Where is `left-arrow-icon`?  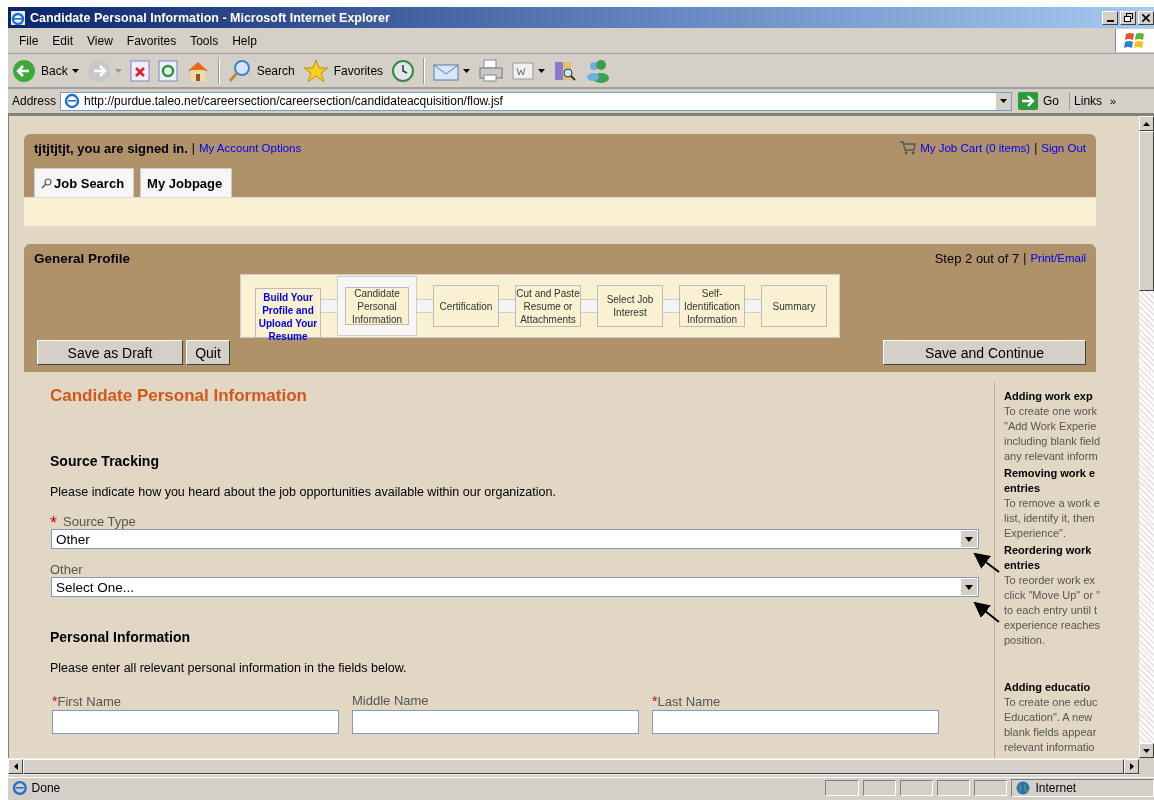
left-arrow-icon is located at coordinates (15, 766).